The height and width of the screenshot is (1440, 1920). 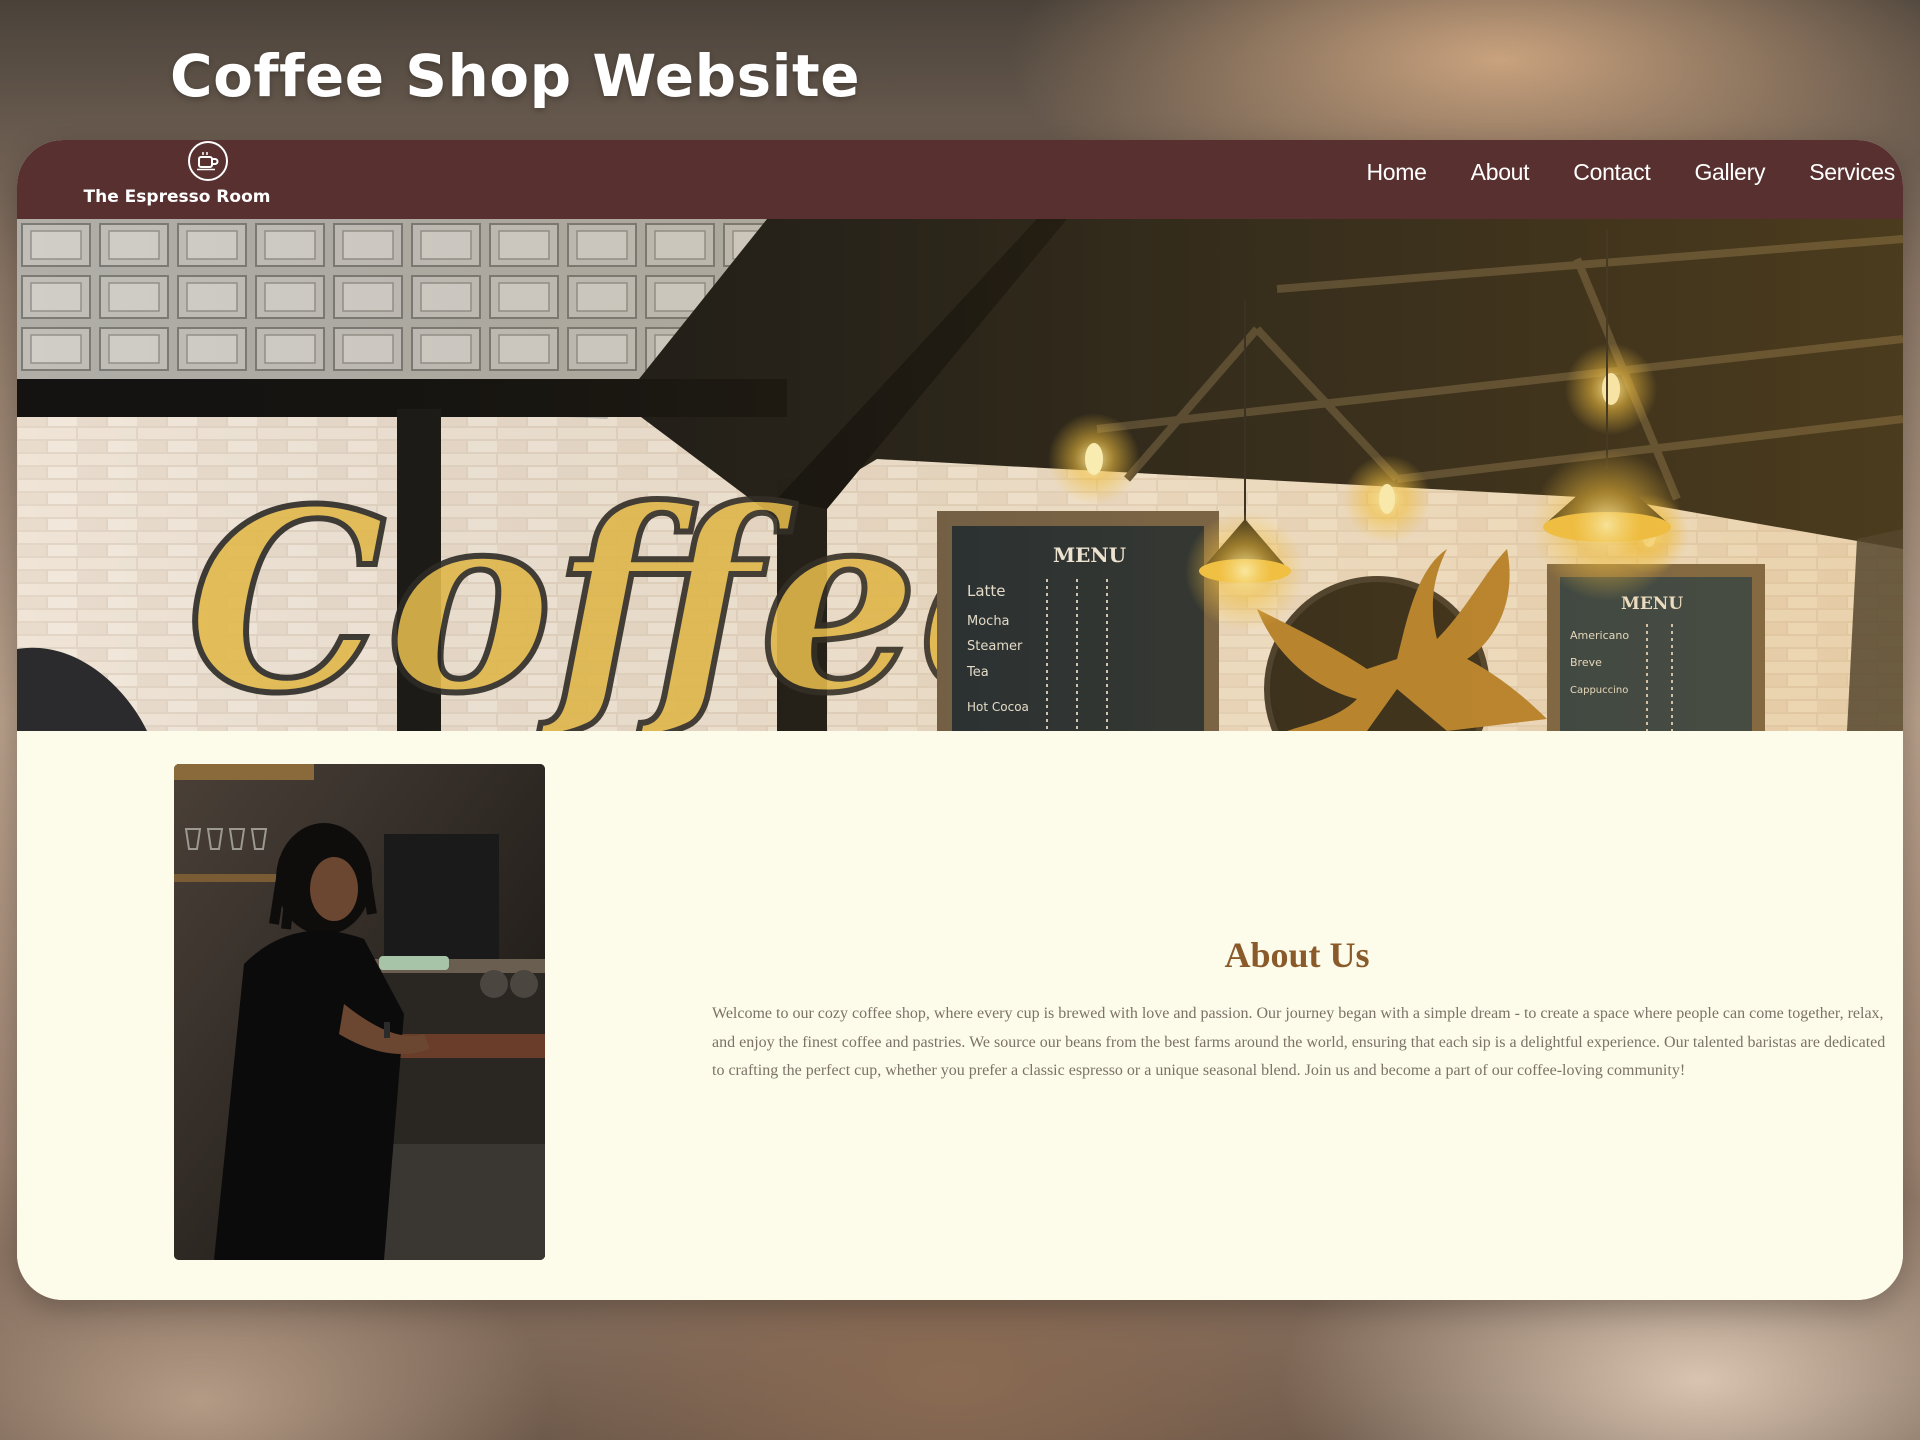 I want to click on nav-link-home: Home, so click(x=1397, y=172).